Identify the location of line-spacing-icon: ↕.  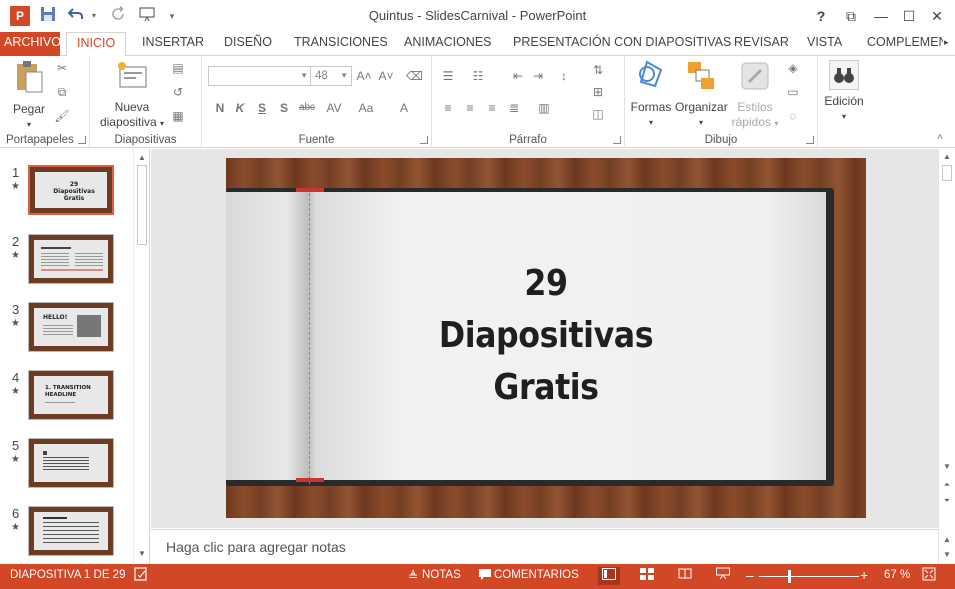
(564, 76).